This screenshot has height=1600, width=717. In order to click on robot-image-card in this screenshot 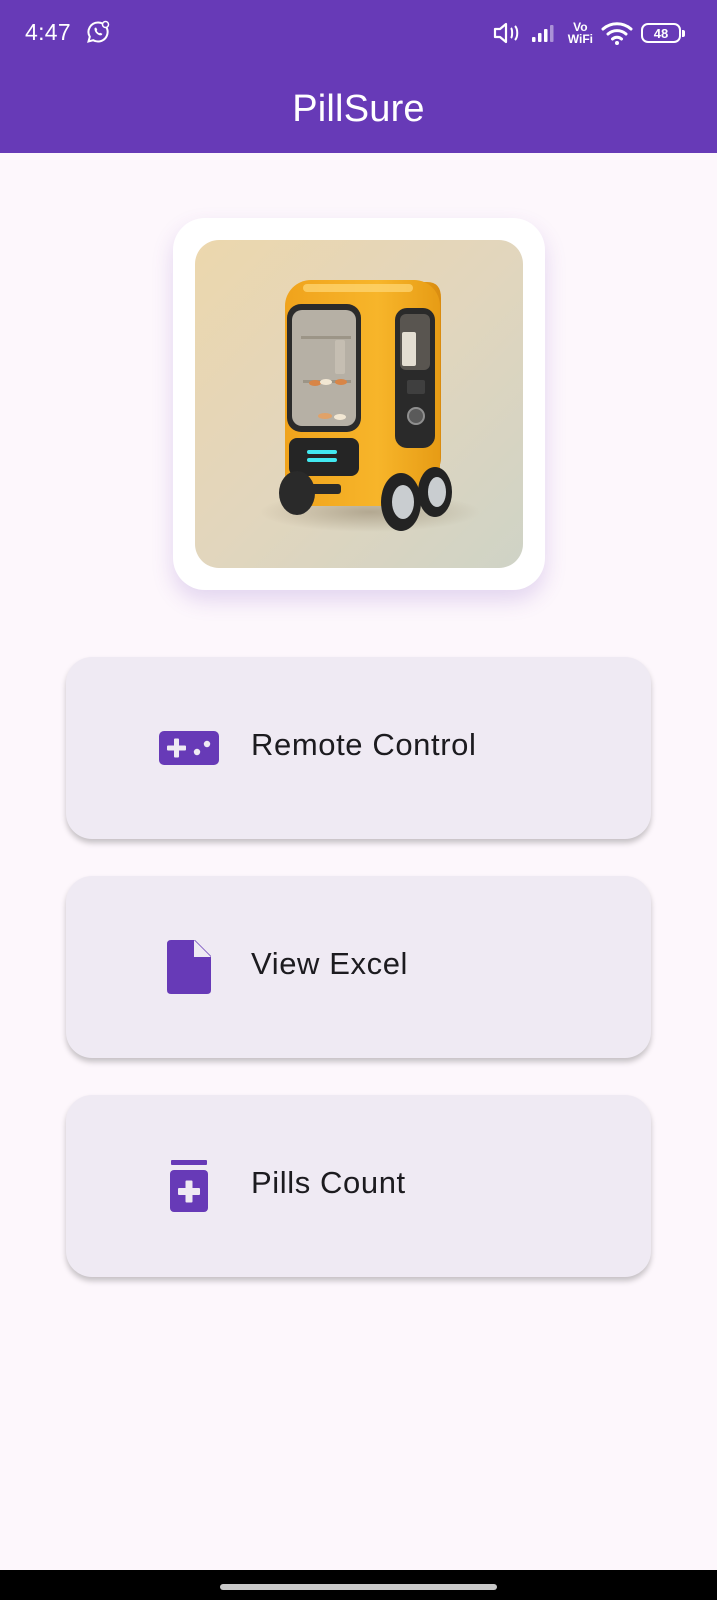, I will do `click(359, 404)`.